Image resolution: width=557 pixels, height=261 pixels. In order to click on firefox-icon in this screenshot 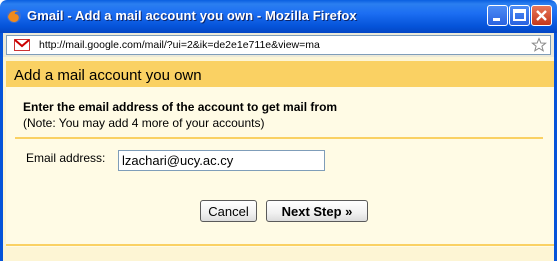, I will do `click(14, 16)`.